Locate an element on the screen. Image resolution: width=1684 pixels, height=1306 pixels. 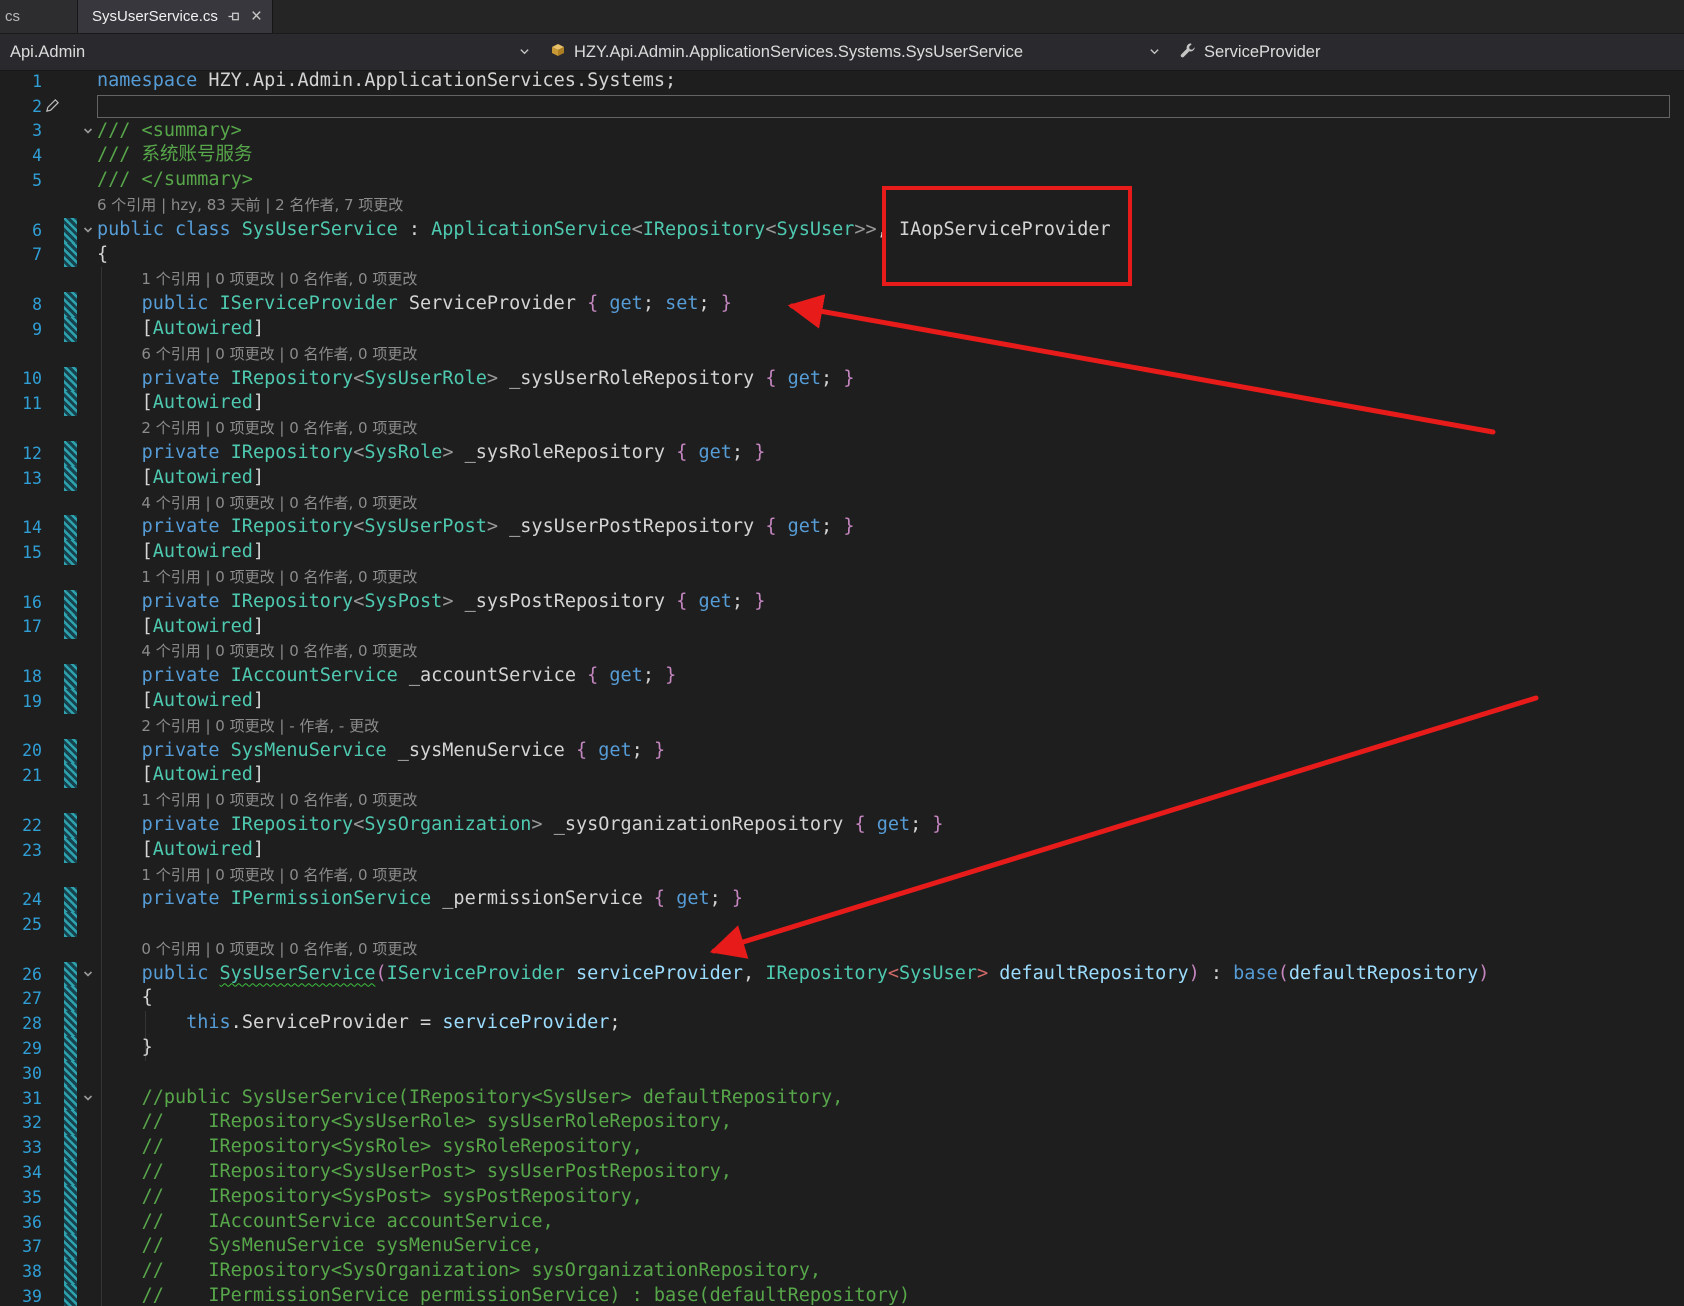
line-number: 16 is located at coordinates (24, 602).